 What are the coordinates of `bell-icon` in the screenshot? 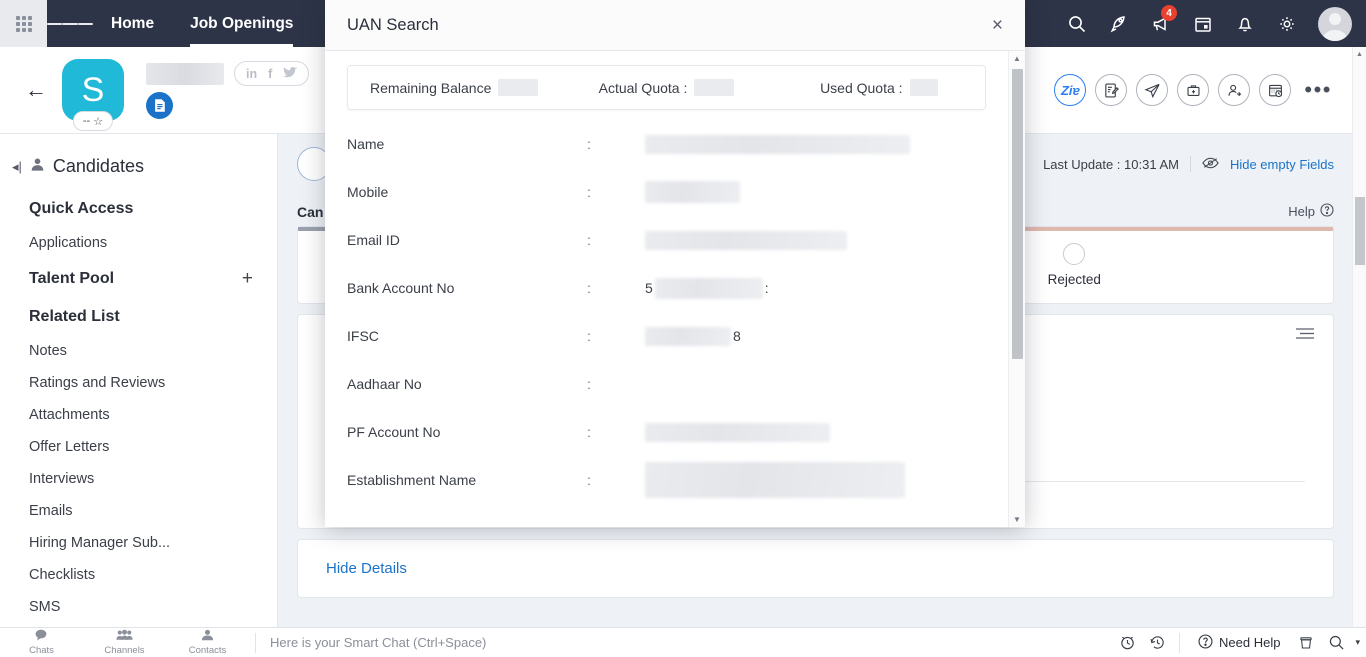 It's located at (1245, 23).